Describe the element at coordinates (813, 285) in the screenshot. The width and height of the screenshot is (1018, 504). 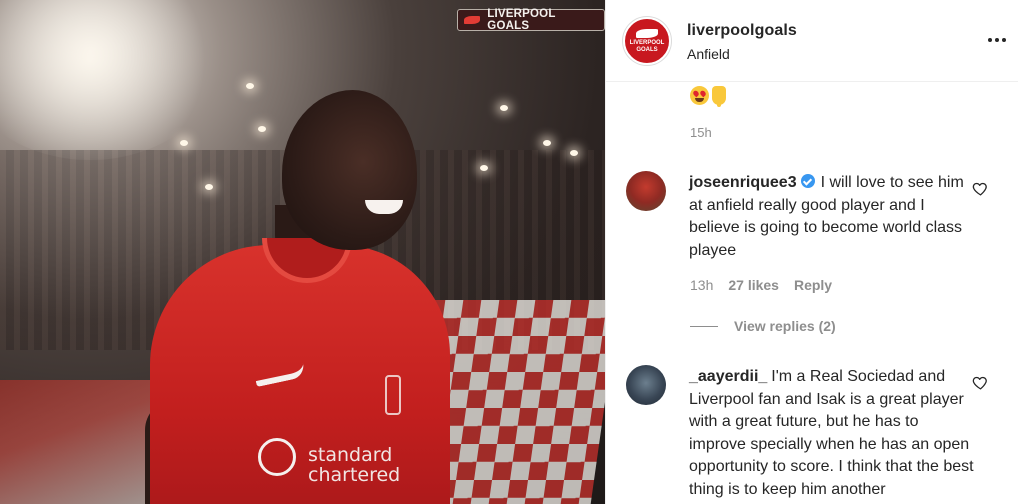
I see `reply-button: Reply` at that location.